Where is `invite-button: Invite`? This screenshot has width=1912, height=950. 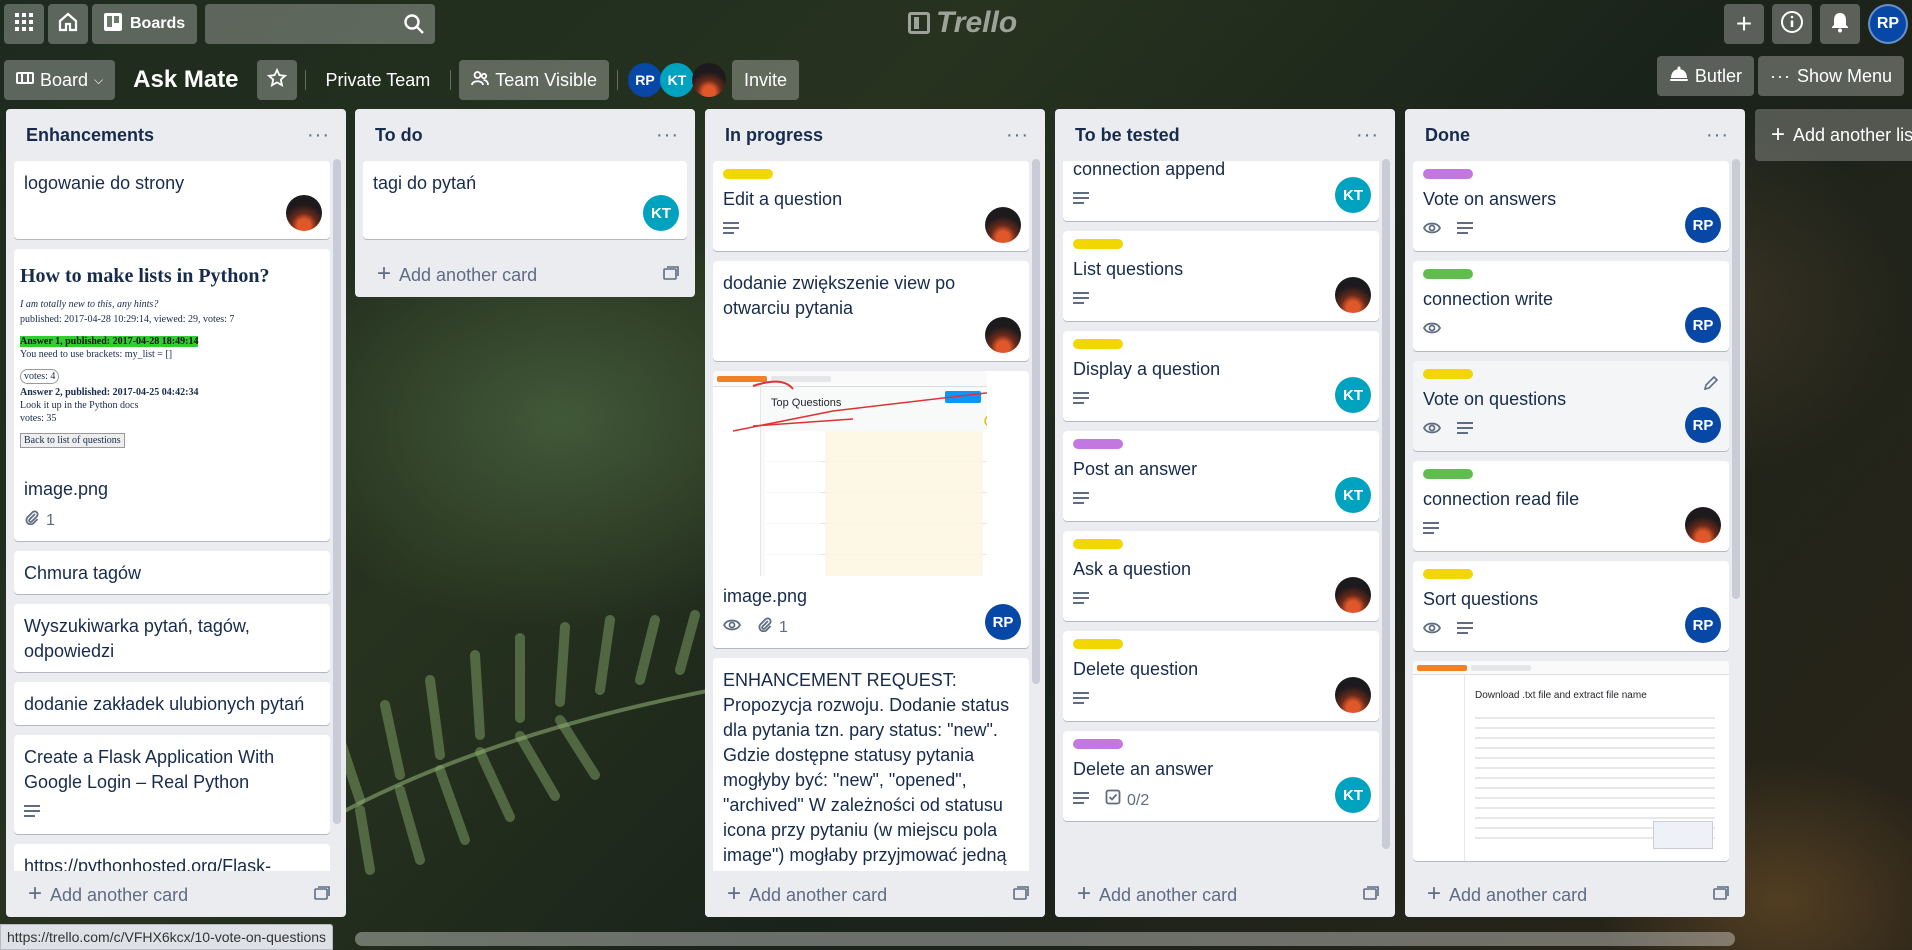
invite-button: Invite is located at coordinates (765, 80).